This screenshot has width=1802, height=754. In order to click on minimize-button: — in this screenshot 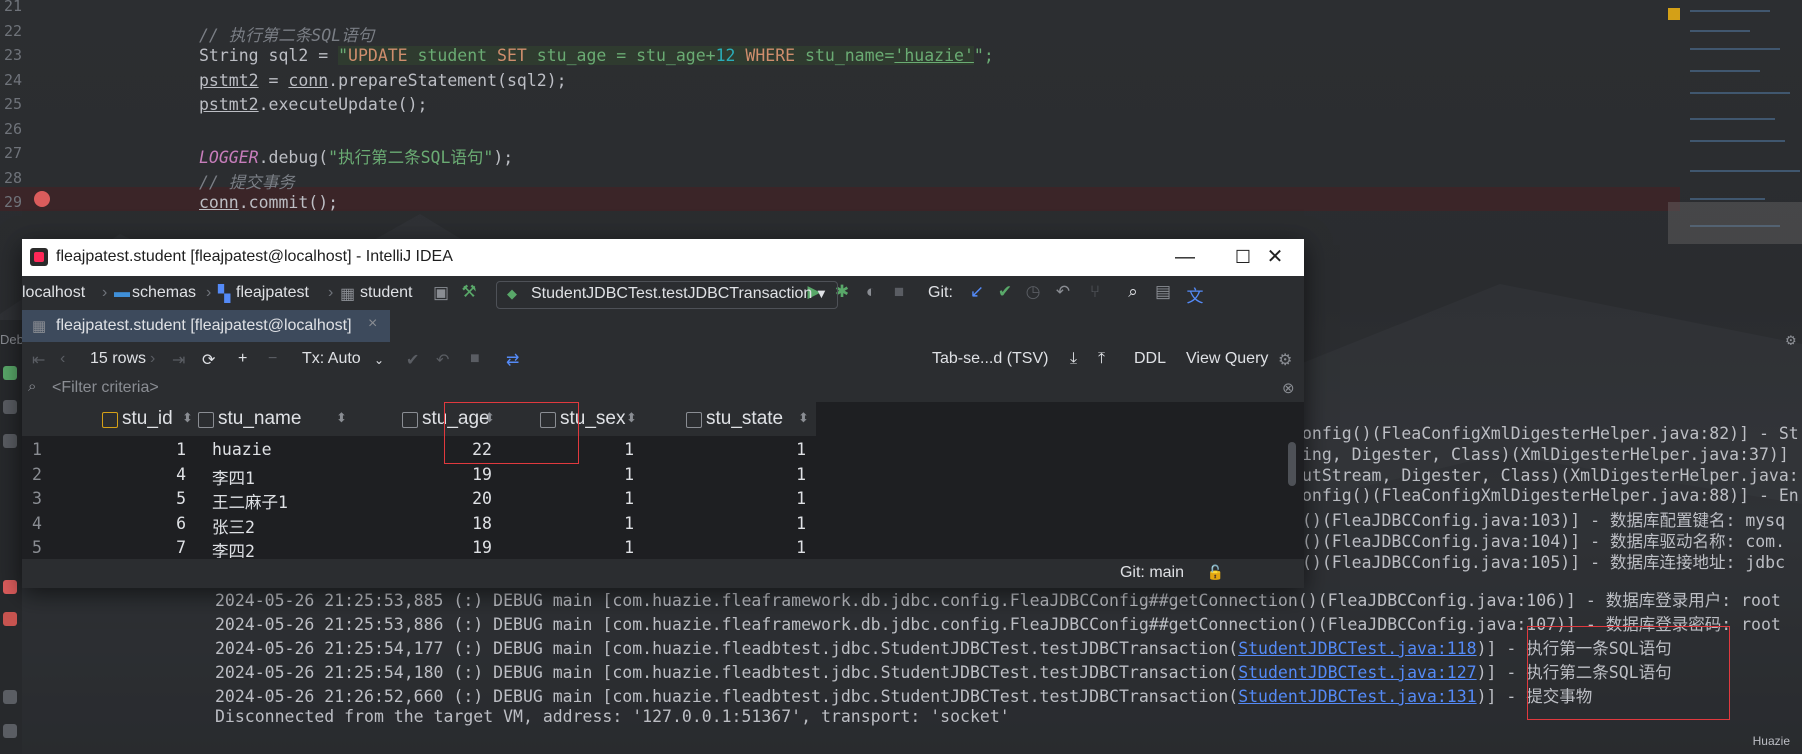, I will do `click(1185, 257)`.